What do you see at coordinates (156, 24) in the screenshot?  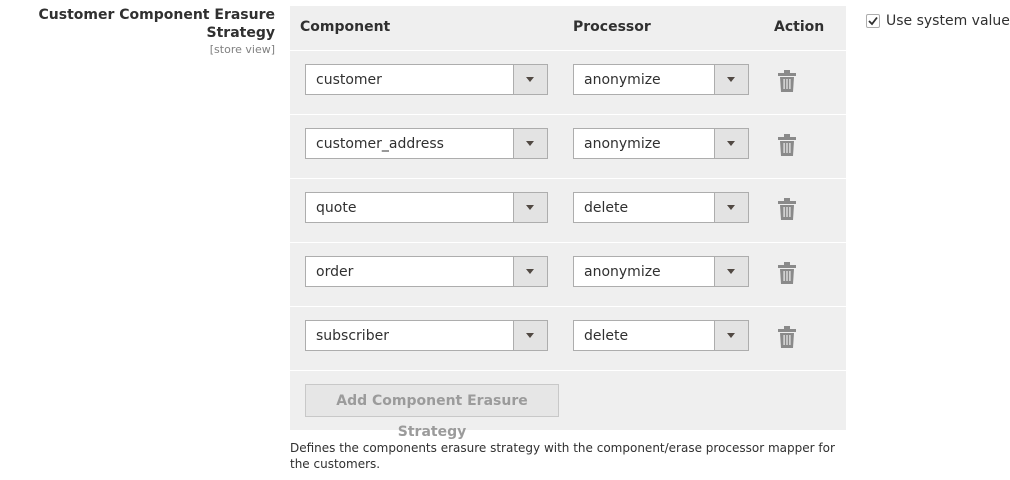 I see `field-title: Customer Component Erasure Strategy` at bounding box center [156, 24].